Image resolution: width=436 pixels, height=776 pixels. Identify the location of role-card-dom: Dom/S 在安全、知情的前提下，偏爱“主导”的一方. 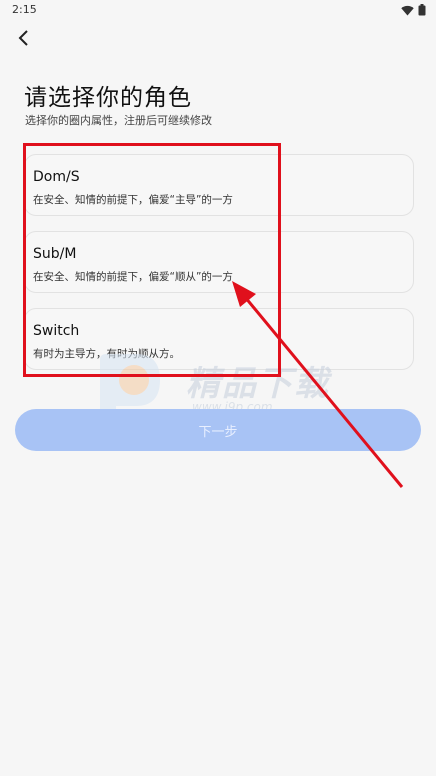
(219, 185).